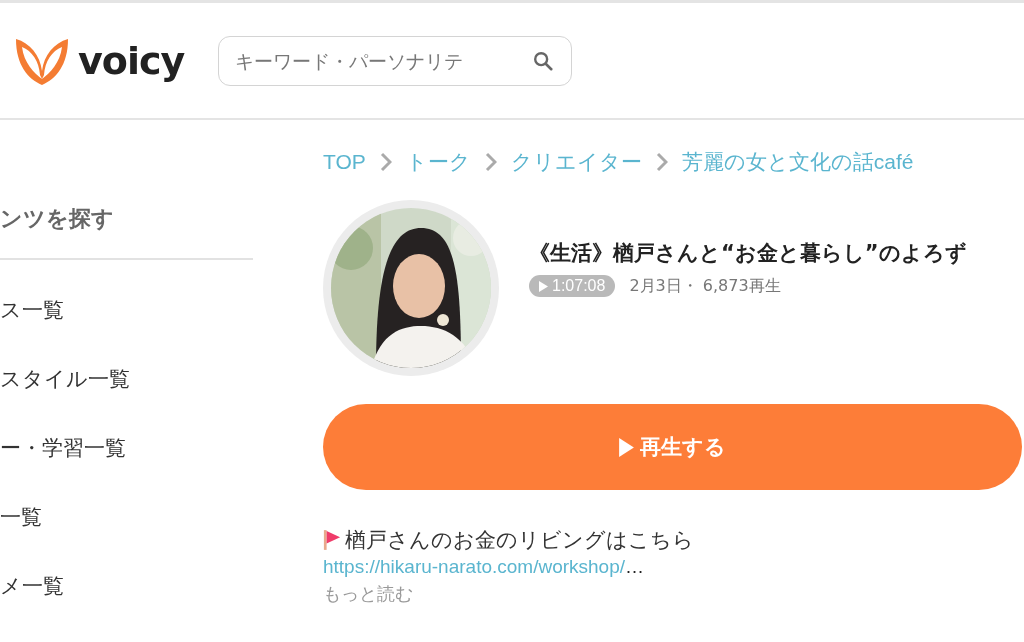  I want to click on duration-badge: 1:07:08, so click(572, 286).